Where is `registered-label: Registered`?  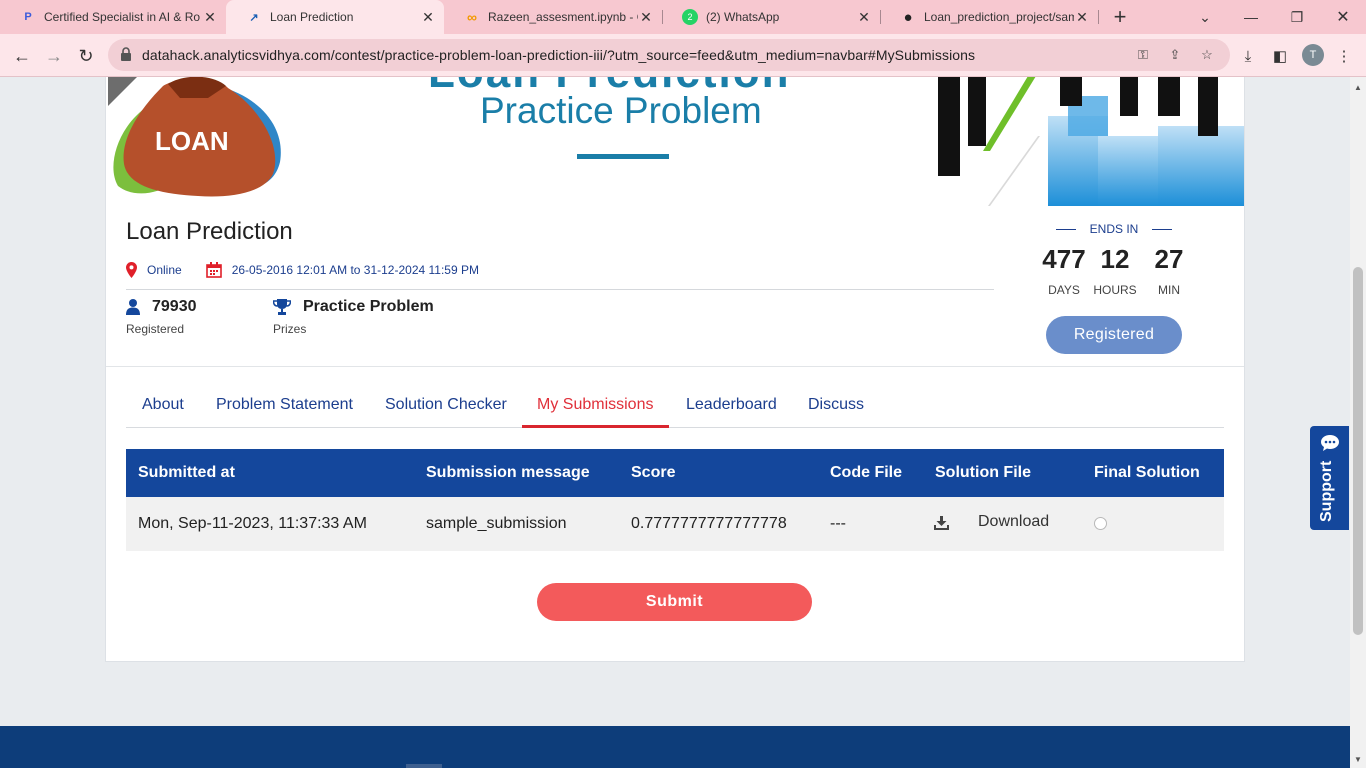
registered-label: Registered is located at coordinates (155, 329).